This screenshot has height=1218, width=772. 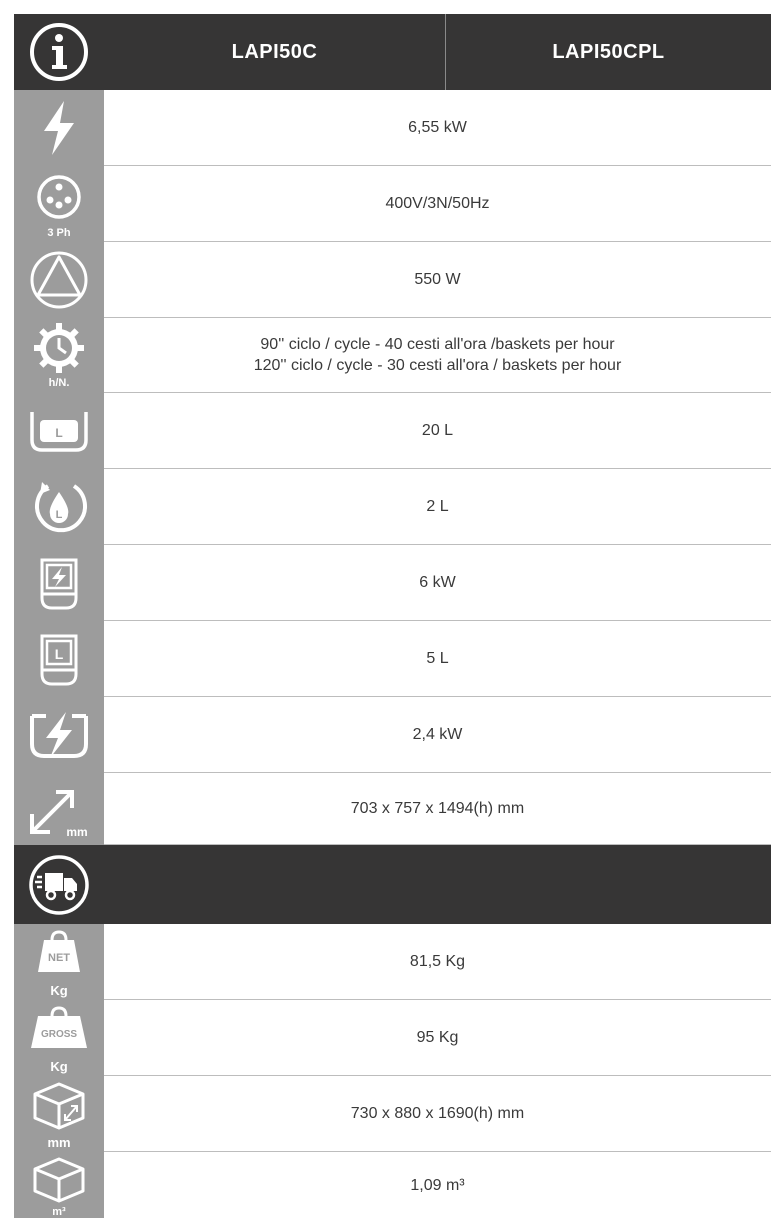 I want to click on spec-row-dimensions: mm 703 x 757 x 1494(h) mm, so click(x=392, y=809).